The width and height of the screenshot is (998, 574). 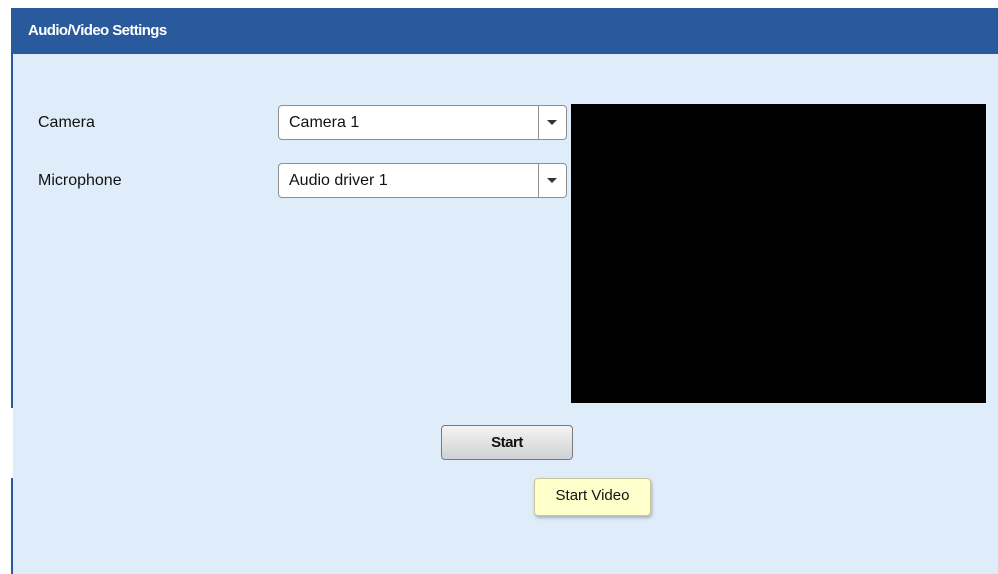 What do you see at coordinates (80, 180) in the screenshot?
I see `microphone-label: Microphone` at bounding box center [80, 180].